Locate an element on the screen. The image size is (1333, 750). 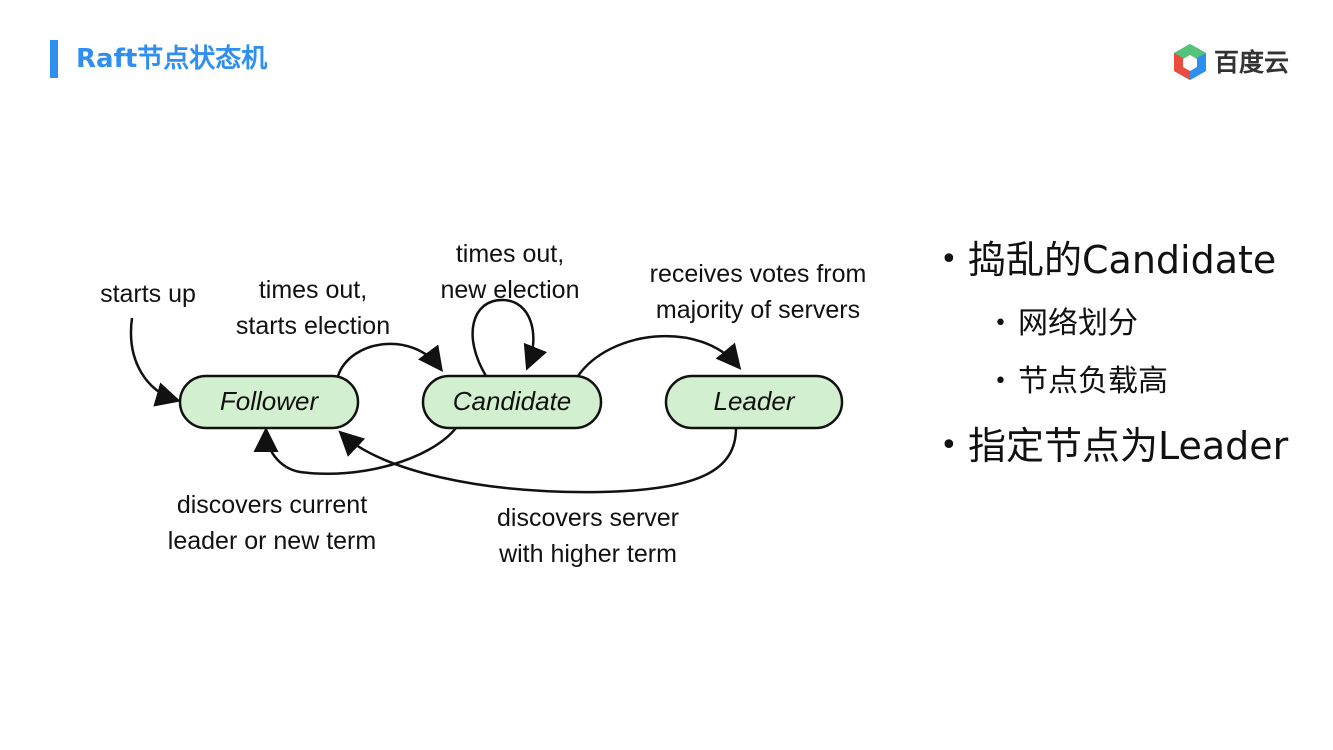
state-leader-label: Leader is located at coordinates (755, 401).